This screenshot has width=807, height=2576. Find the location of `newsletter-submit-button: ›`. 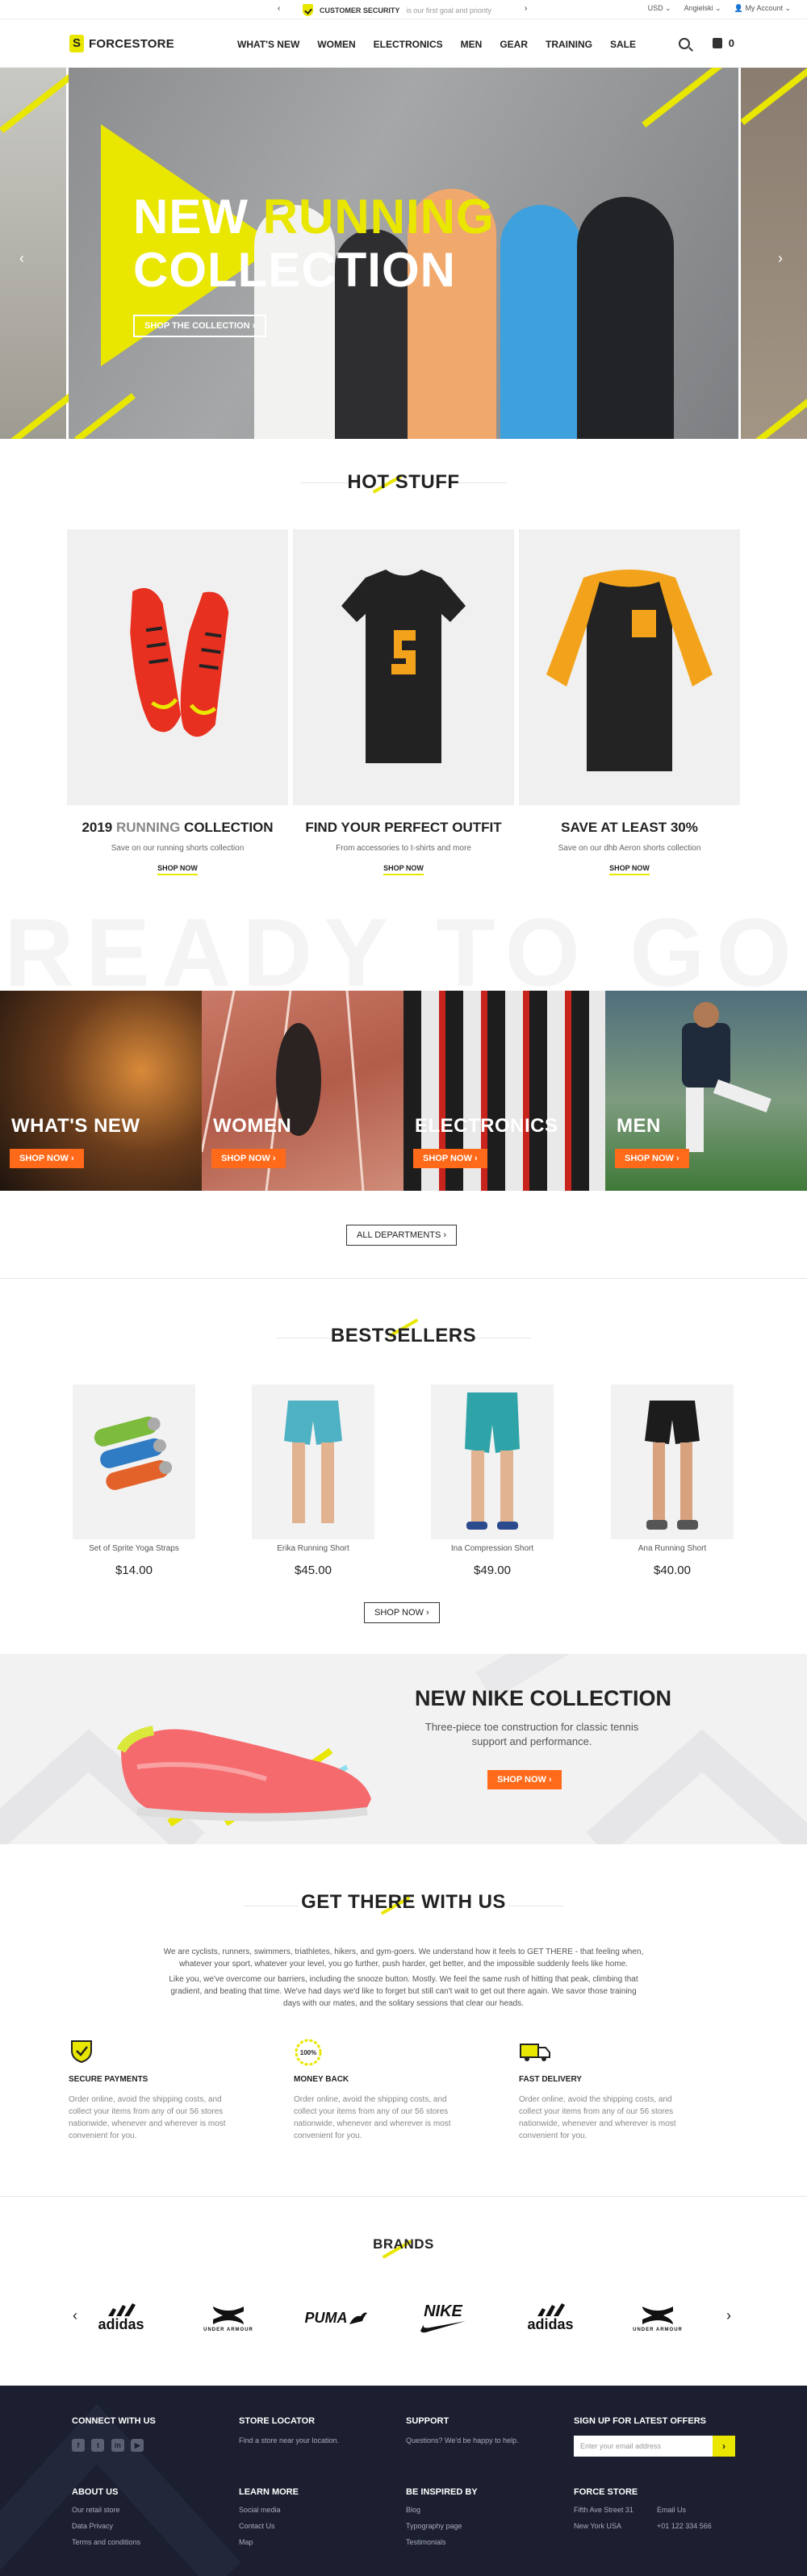

newsletter-submit-button: › is located at coordinates (724, 2446).